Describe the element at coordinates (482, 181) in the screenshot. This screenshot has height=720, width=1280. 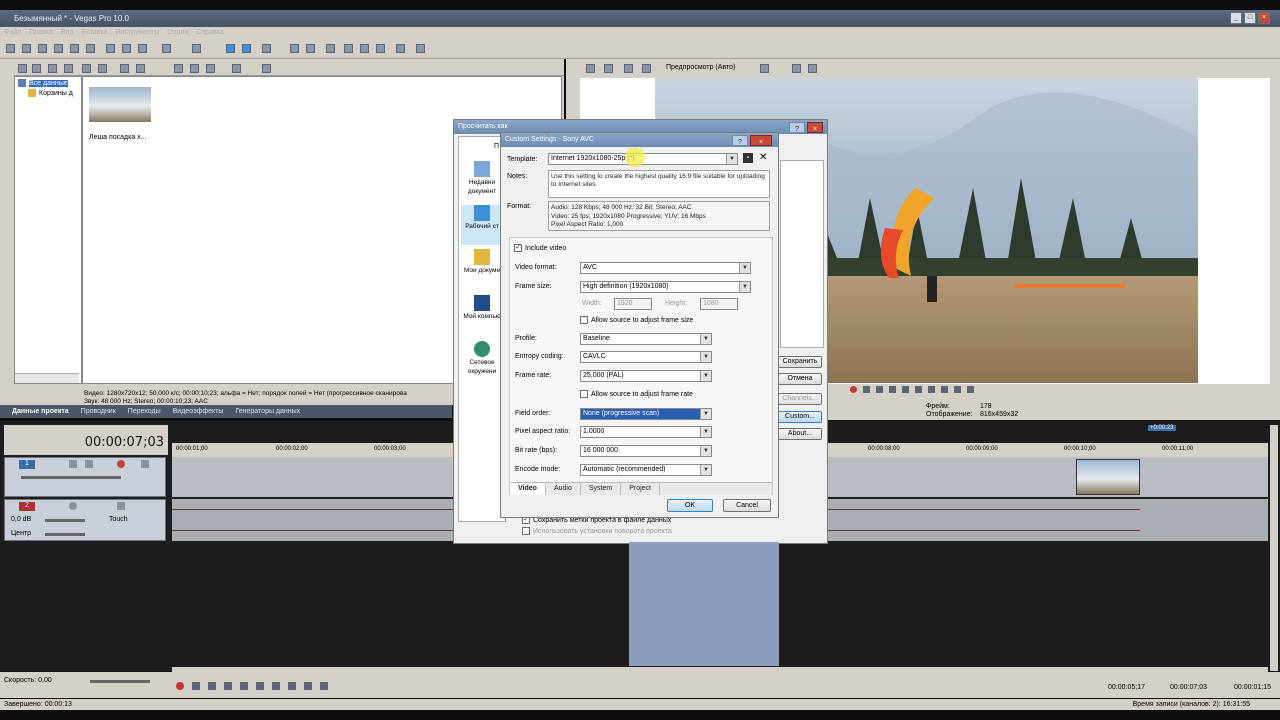
I see `place-recent: Недавни документ` at that location.